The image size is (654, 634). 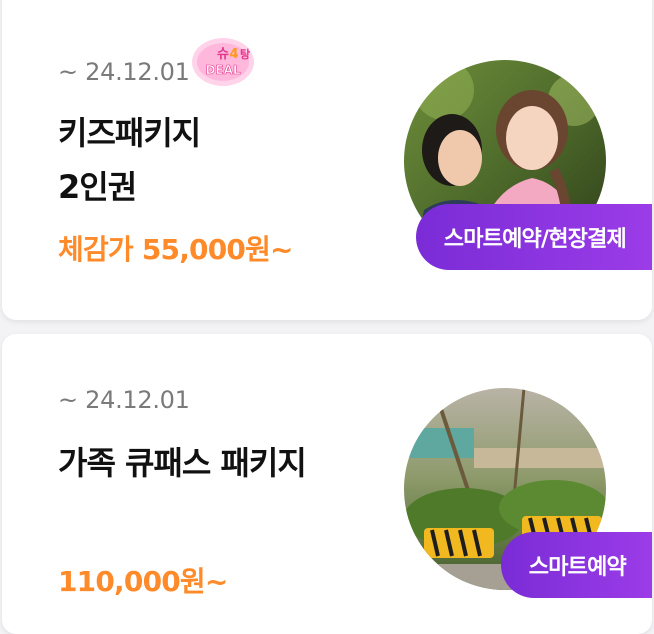 I want to click on product-price: 110,000원~, so click(x=143, y=581).